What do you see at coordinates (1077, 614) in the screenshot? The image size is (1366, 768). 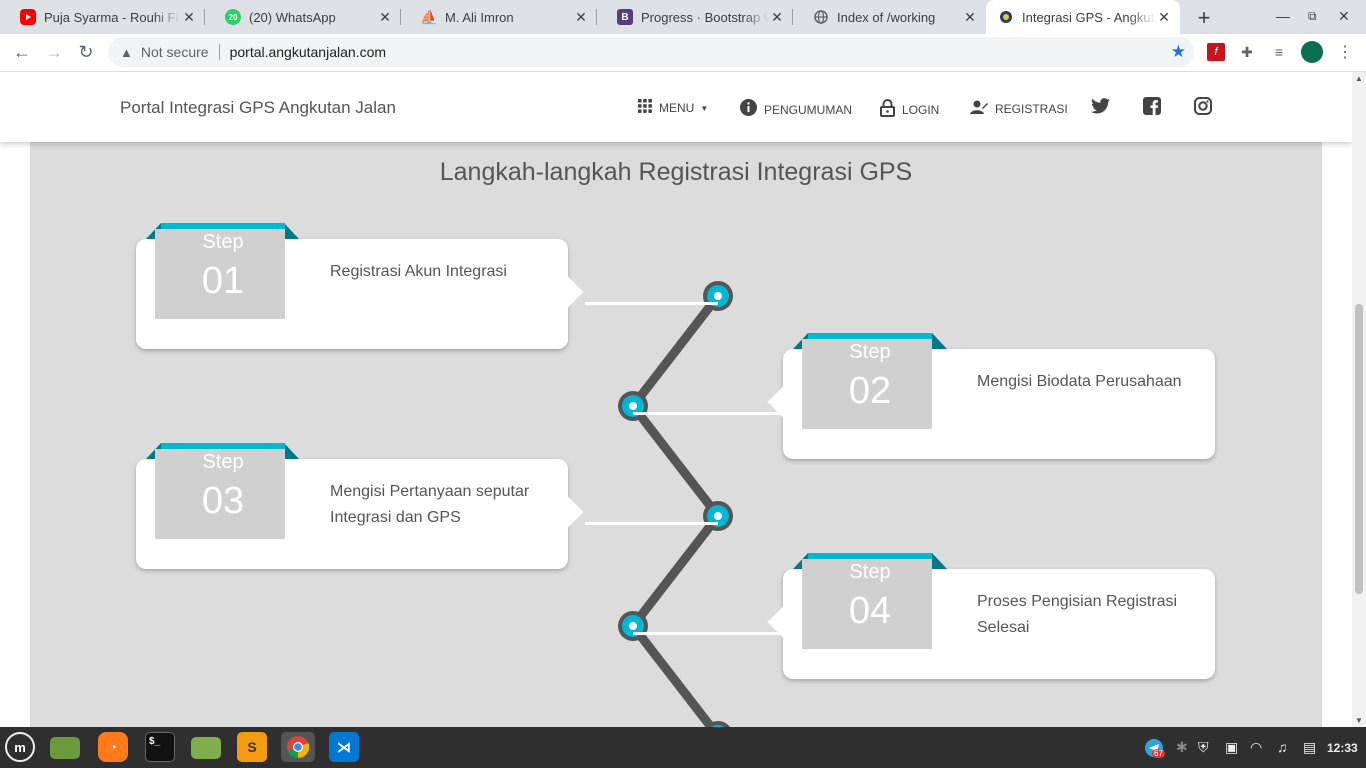 I see `step-text: Proses Pengisian Registrasi Selesai` at bounding box center [1077, 614].